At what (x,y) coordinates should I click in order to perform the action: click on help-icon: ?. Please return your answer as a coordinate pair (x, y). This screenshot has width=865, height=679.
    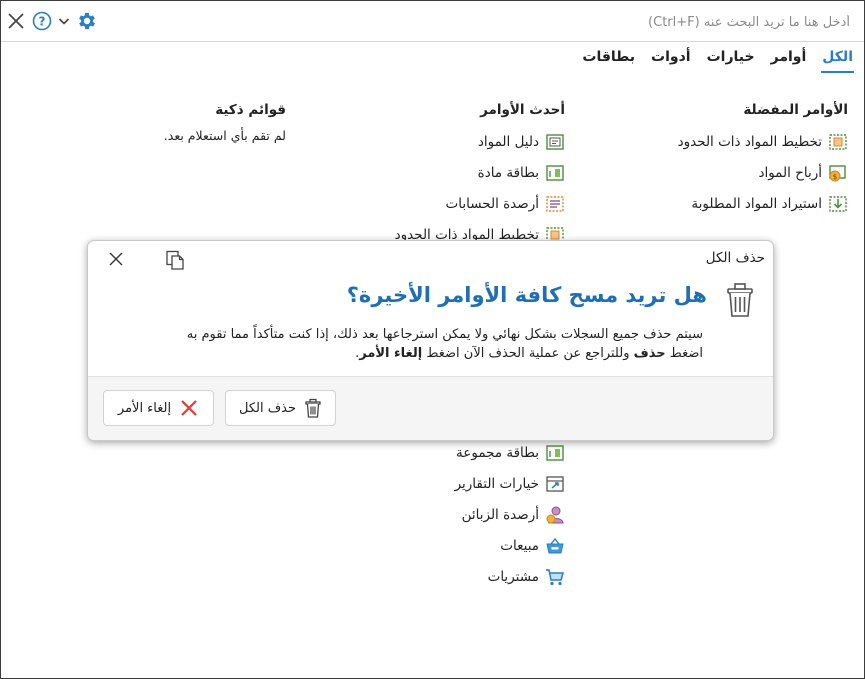
    Looking at the image, I should click on (42, 21).